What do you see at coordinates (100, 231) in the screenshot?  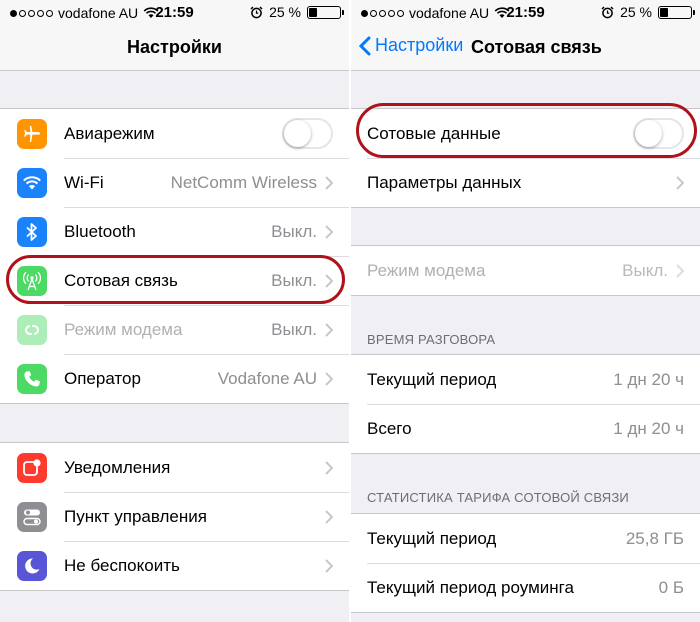 I see `bluetooth-label: Bluetooth` at bounding box center [100, 231].